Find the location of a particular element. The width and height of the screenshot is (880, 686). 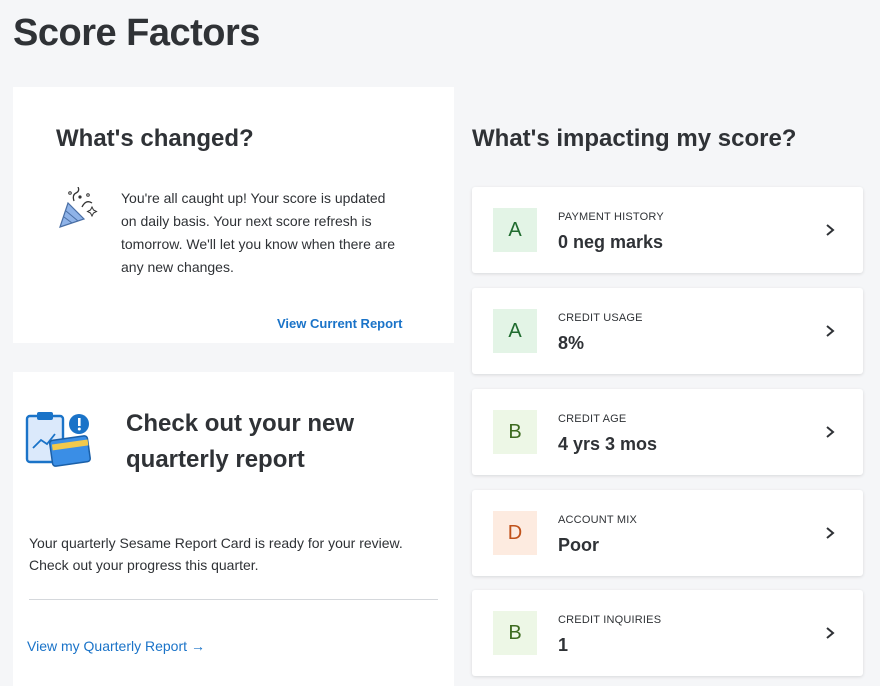

factor-label: CREDIT AGE is located at coordinates (592, 419).